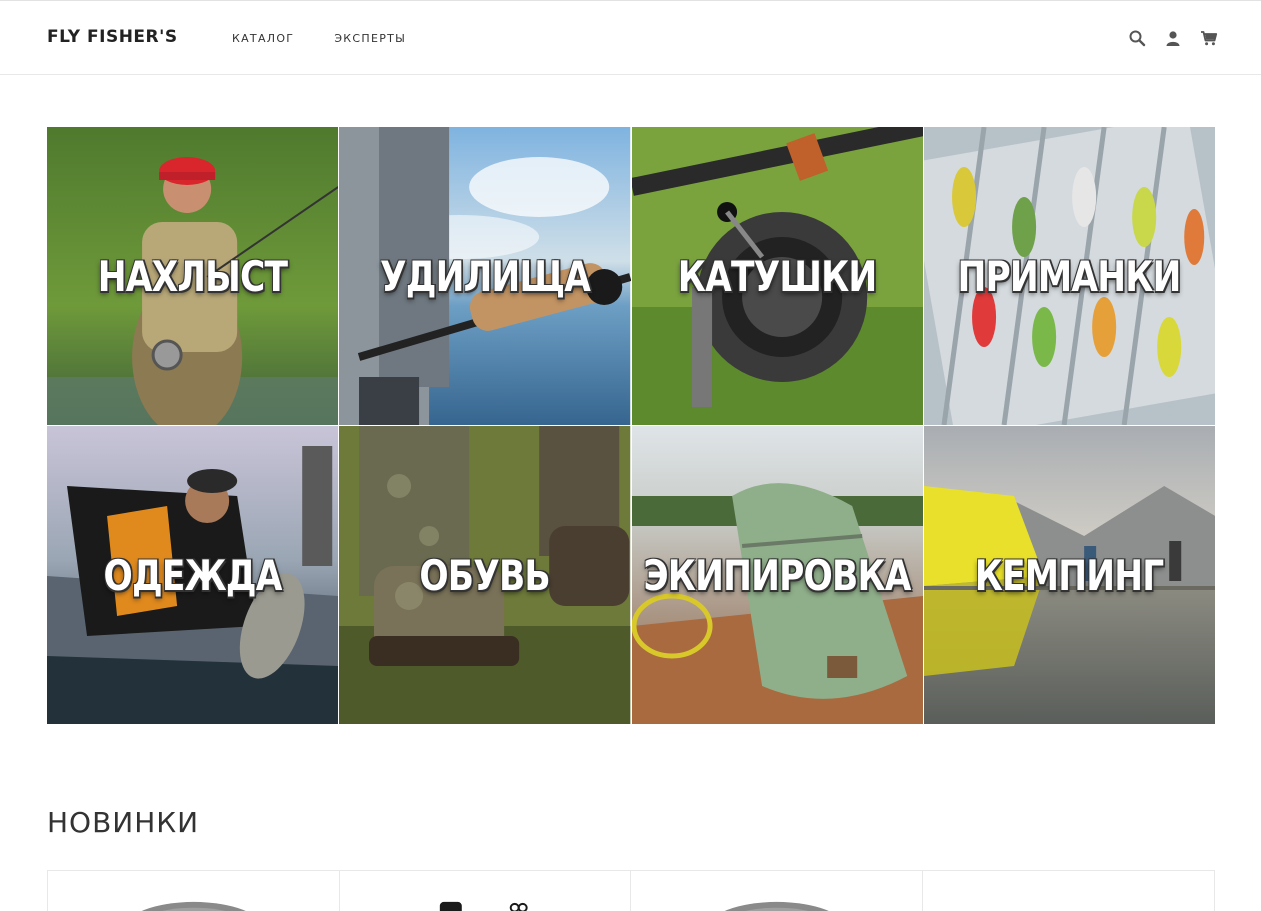 This screenshot has height=911, width=1261. I want to click on nav-link-experts: ЭКСПЕРТЫ, so click(370, 38).